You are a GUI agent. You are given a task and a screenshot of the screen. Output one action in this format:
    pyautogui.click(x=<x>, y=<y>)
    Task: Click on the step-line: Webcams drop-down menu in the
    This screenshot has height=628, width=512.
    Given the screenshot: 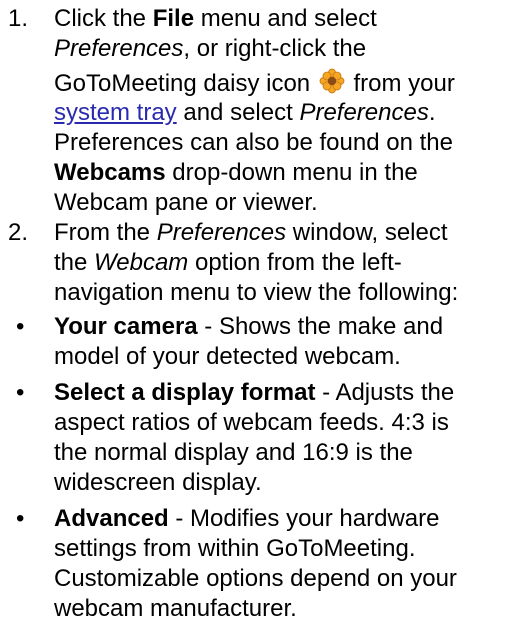 What is the action you would take?
    pyautogui.click(x=281, y=173)
    